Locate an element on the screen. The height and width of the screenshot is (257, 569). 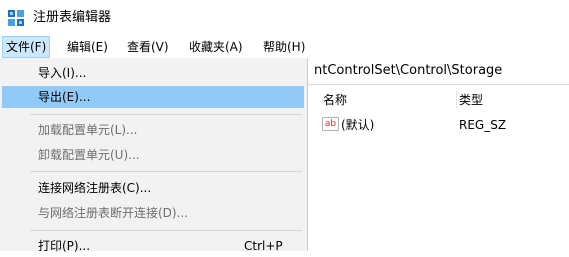
registry-editor-icon is located at coordinates (16, 18).